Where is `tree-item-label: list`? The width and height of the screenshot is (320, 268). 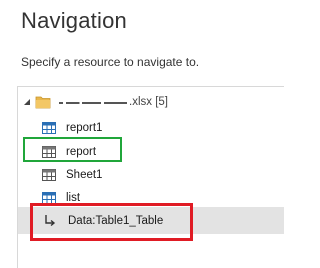 tree-item-label: list is located at coordinates (73, 198).